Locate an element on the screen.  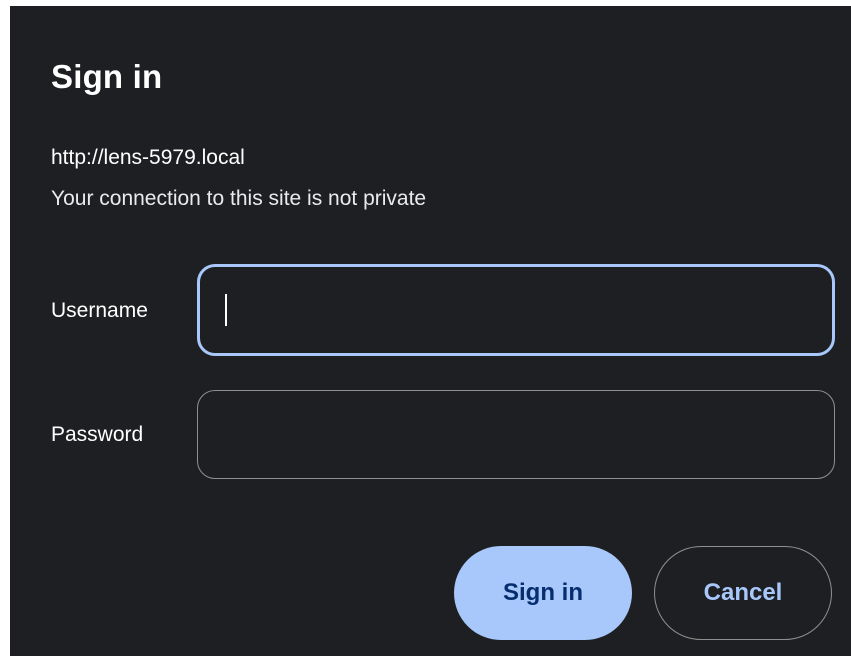
text-caret is located at coordinates (226, 310).